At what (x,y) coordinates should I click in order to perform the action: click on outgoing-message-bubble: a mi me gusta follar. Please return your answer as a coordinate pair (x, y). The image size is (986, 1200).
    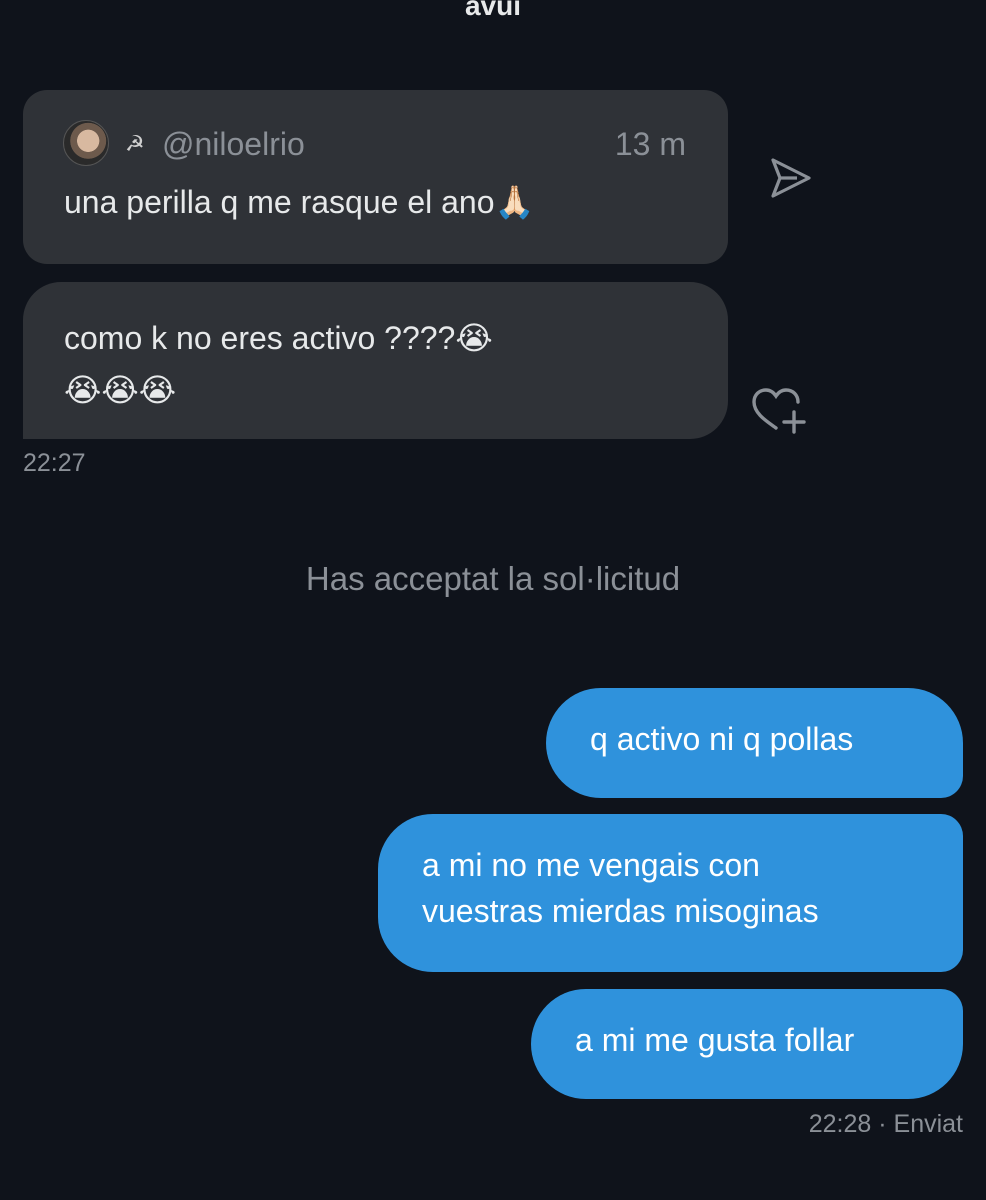
    Looking at the image, I should click on (747, 1044).